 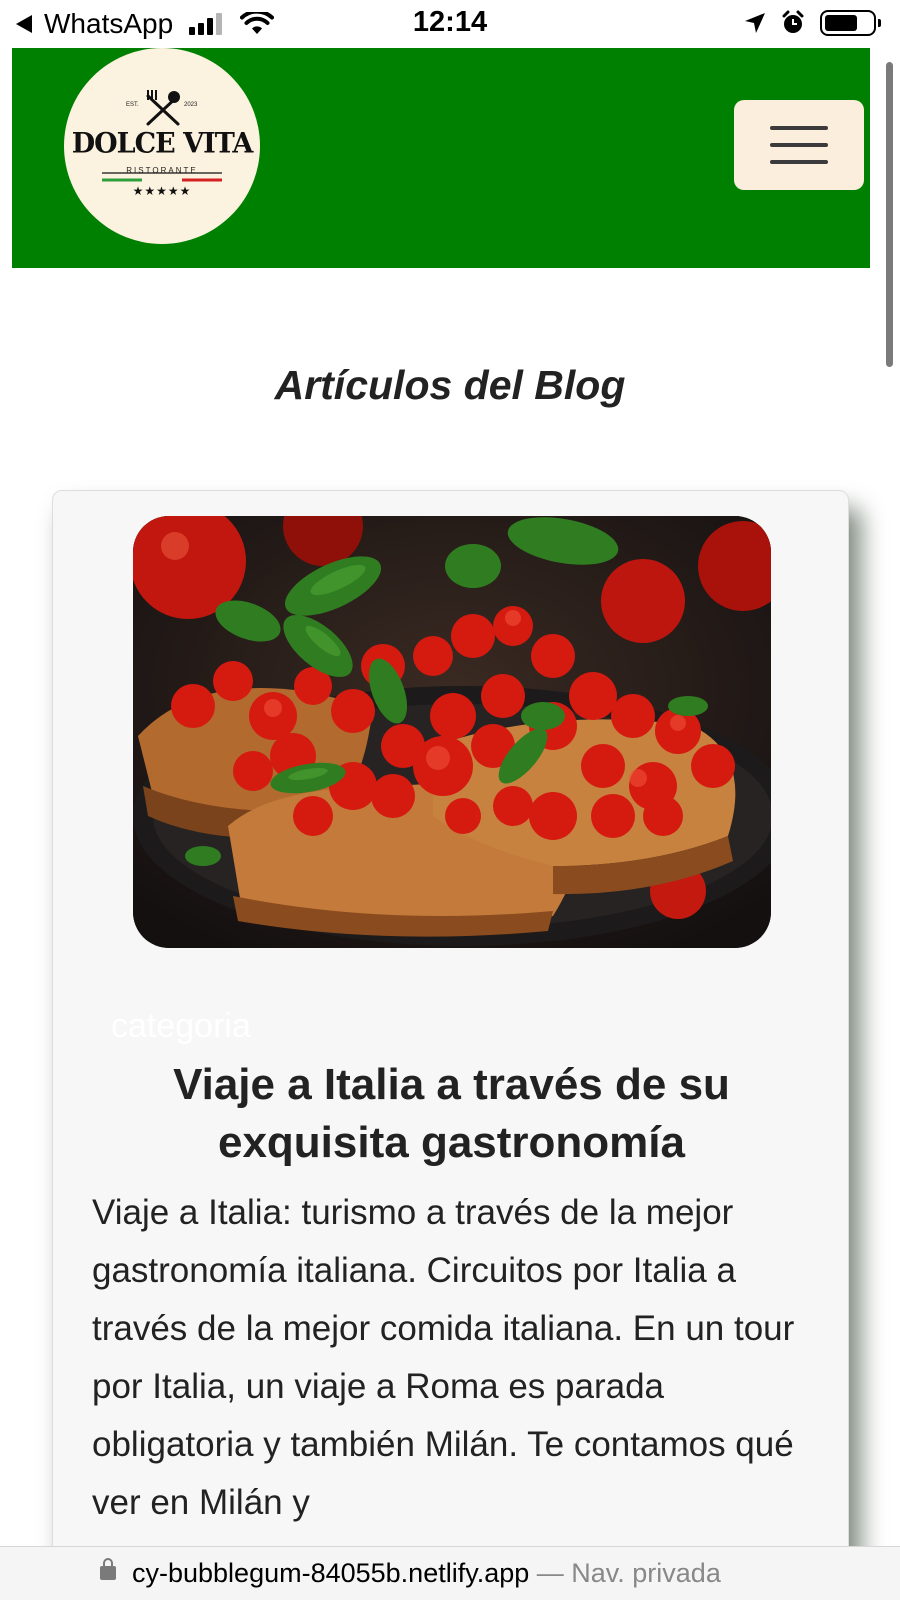 I want to click on battery-icon, so click(x=850, y=23).